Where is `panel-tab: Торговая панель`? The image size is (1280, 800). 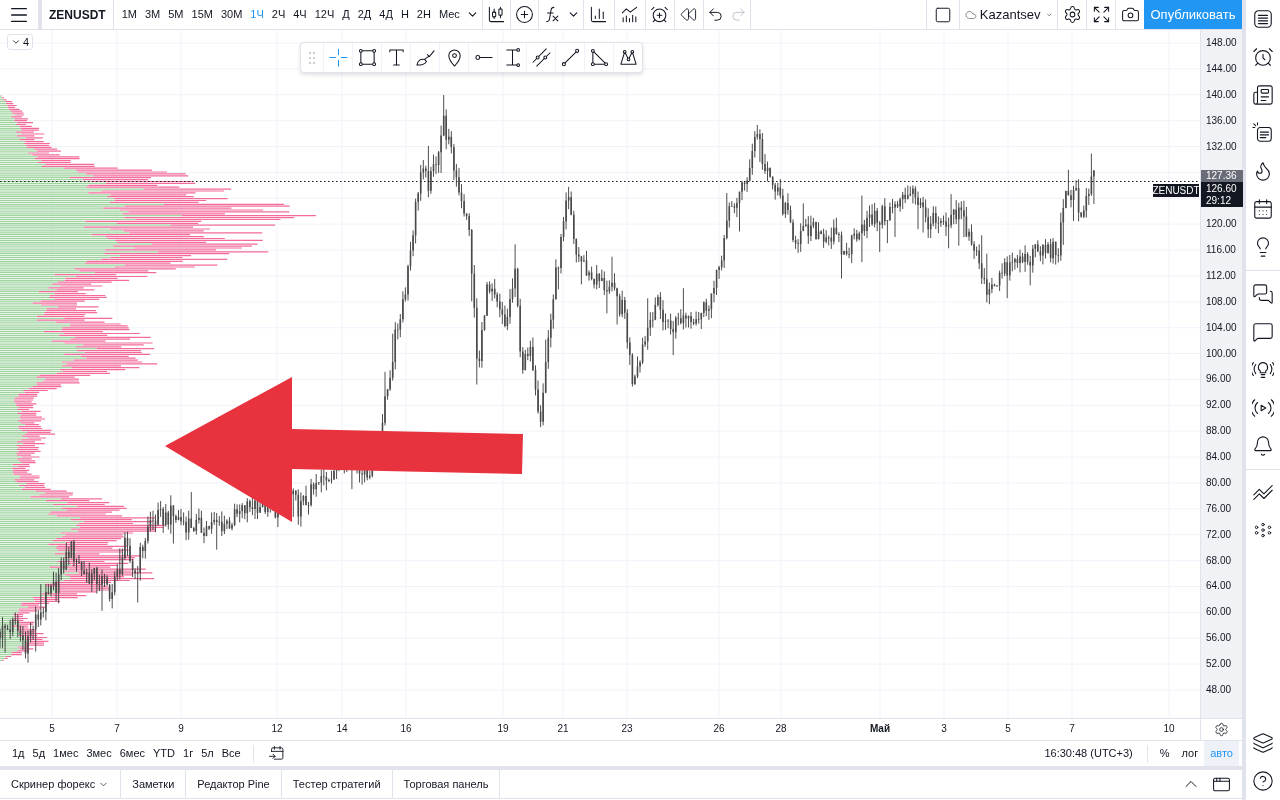 panel-tab: Торговая панель is located at coordinates (446, 784).